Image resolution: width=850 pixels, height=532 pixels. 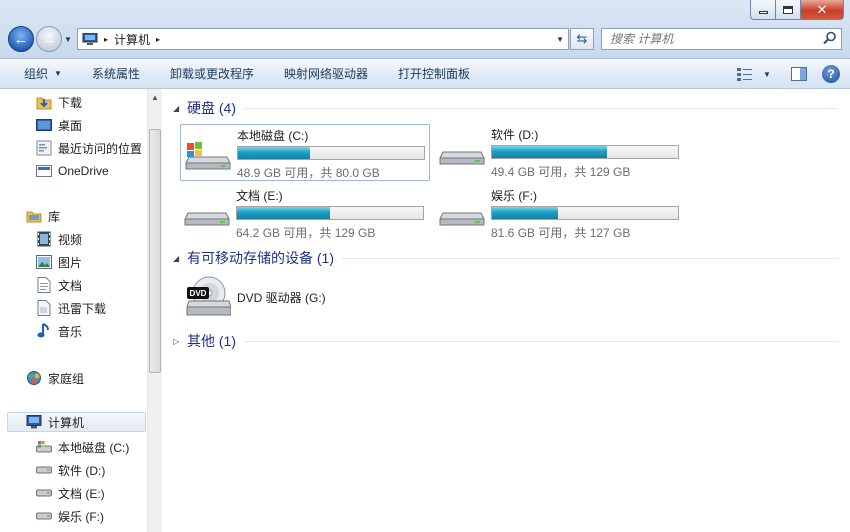 I want to click on recent-places-icon, so click(x=44, y=148).